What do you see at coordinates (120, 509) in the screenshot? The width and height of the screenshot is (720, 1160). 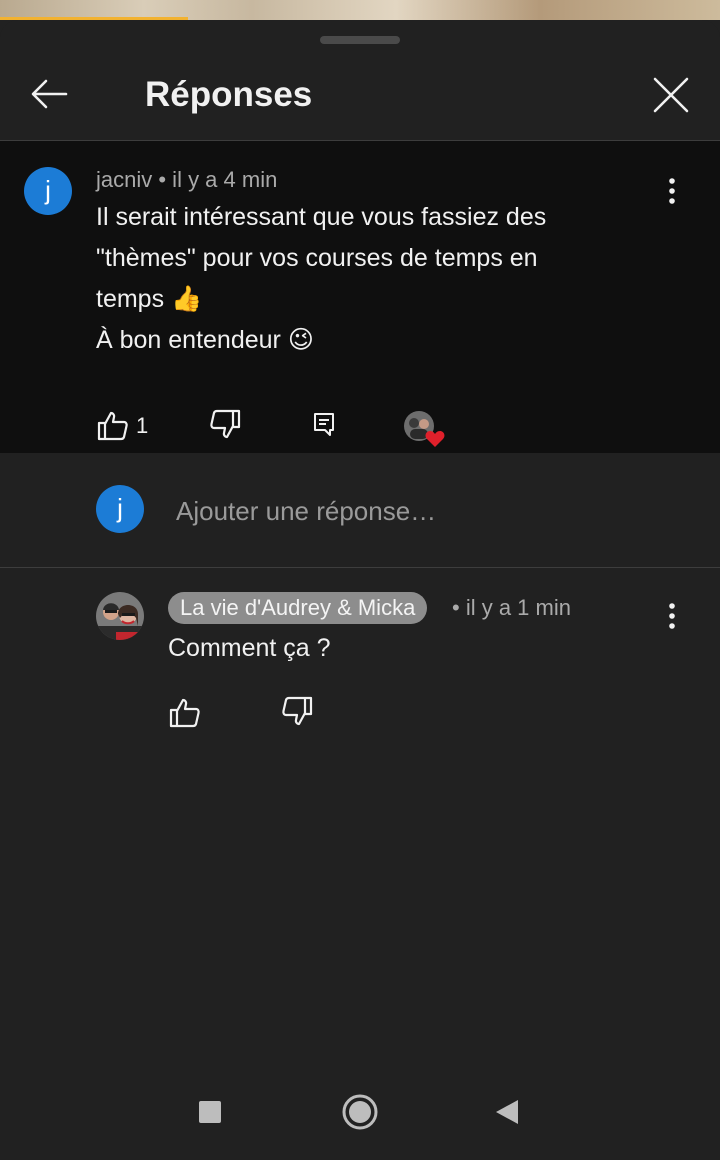 I see `my-avatar: j` at bounding box center [120, 509].